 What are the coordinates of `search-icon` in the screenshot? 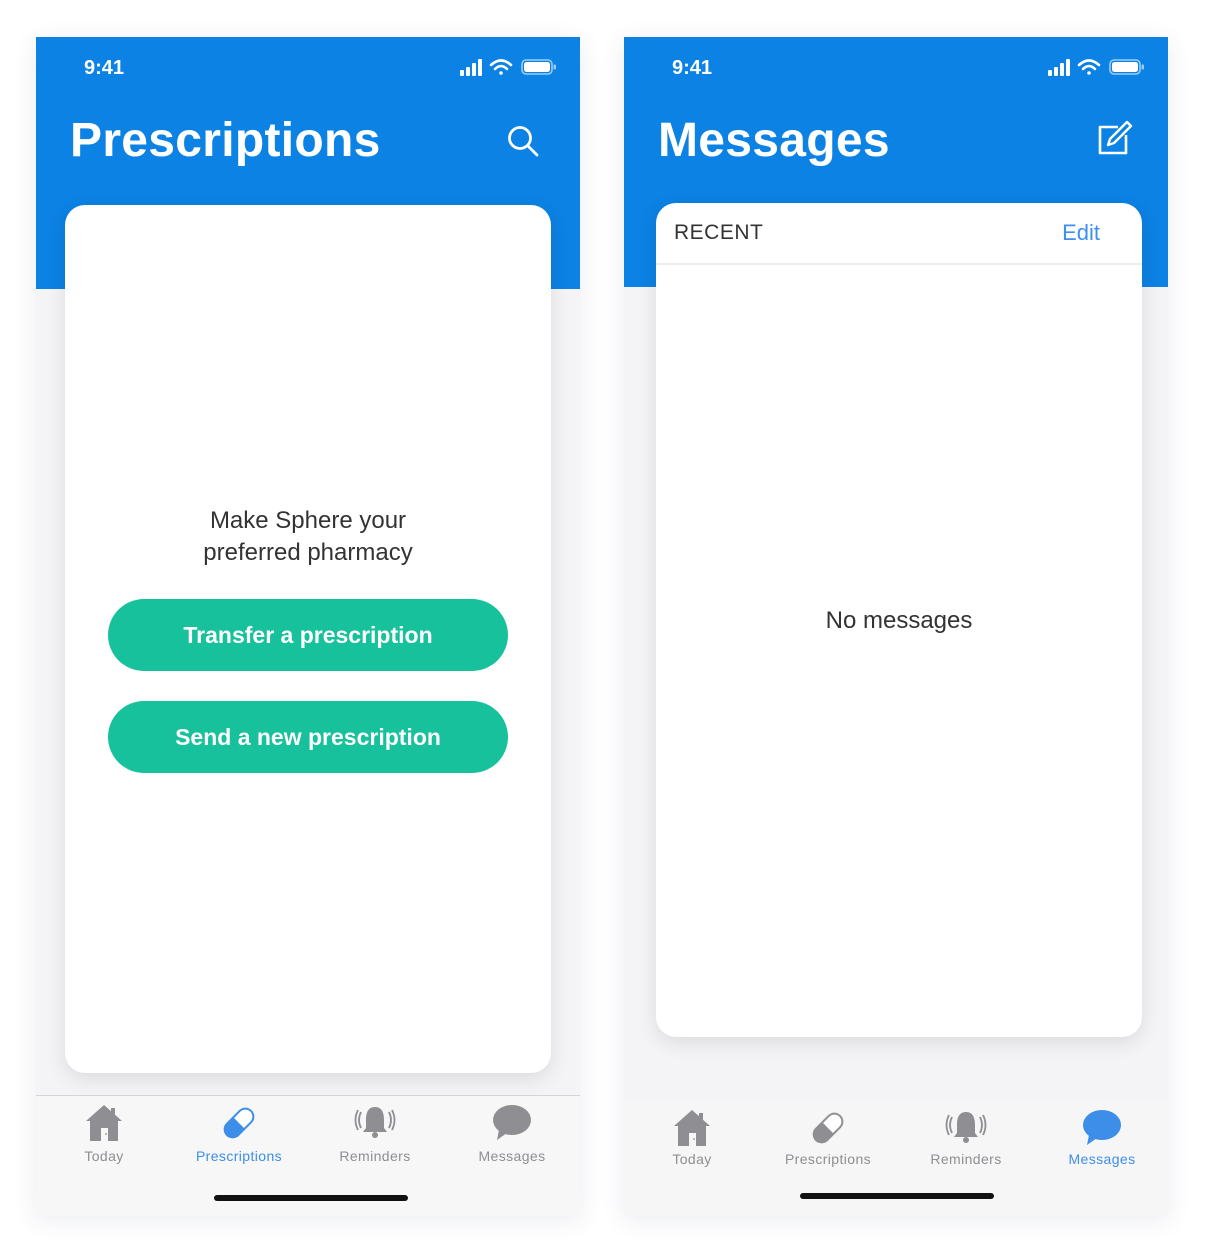 It's located at (523, 141).